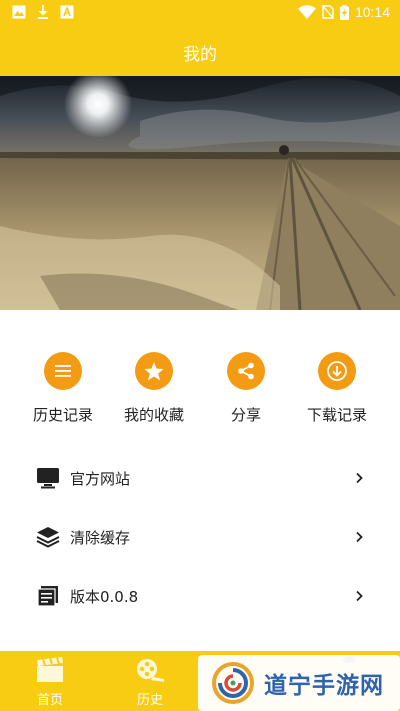 This screenshot has height=711, width=400. I want to click on downloads-button: 下载记录, so click(337, 388).